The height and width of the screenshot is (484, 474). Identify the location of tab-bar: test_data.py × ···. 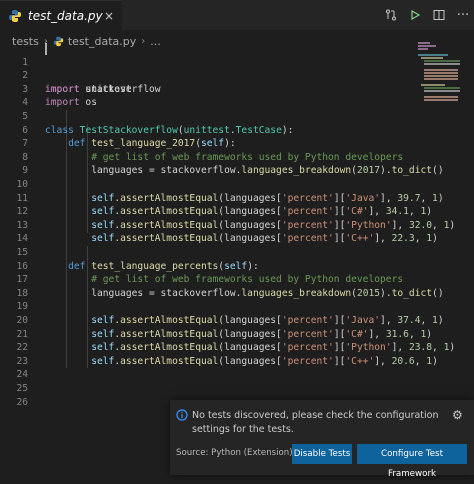
(237, 15).